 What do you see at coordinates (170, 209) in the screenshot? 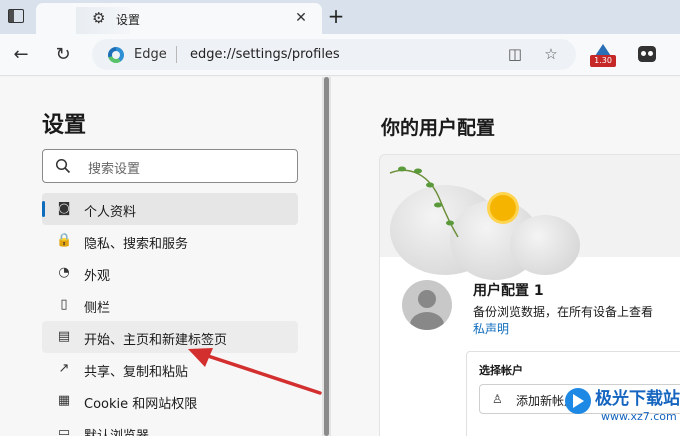
I see `sidebar-item-profiles: ◙ 个人资料` at bounding box center [170, 209].